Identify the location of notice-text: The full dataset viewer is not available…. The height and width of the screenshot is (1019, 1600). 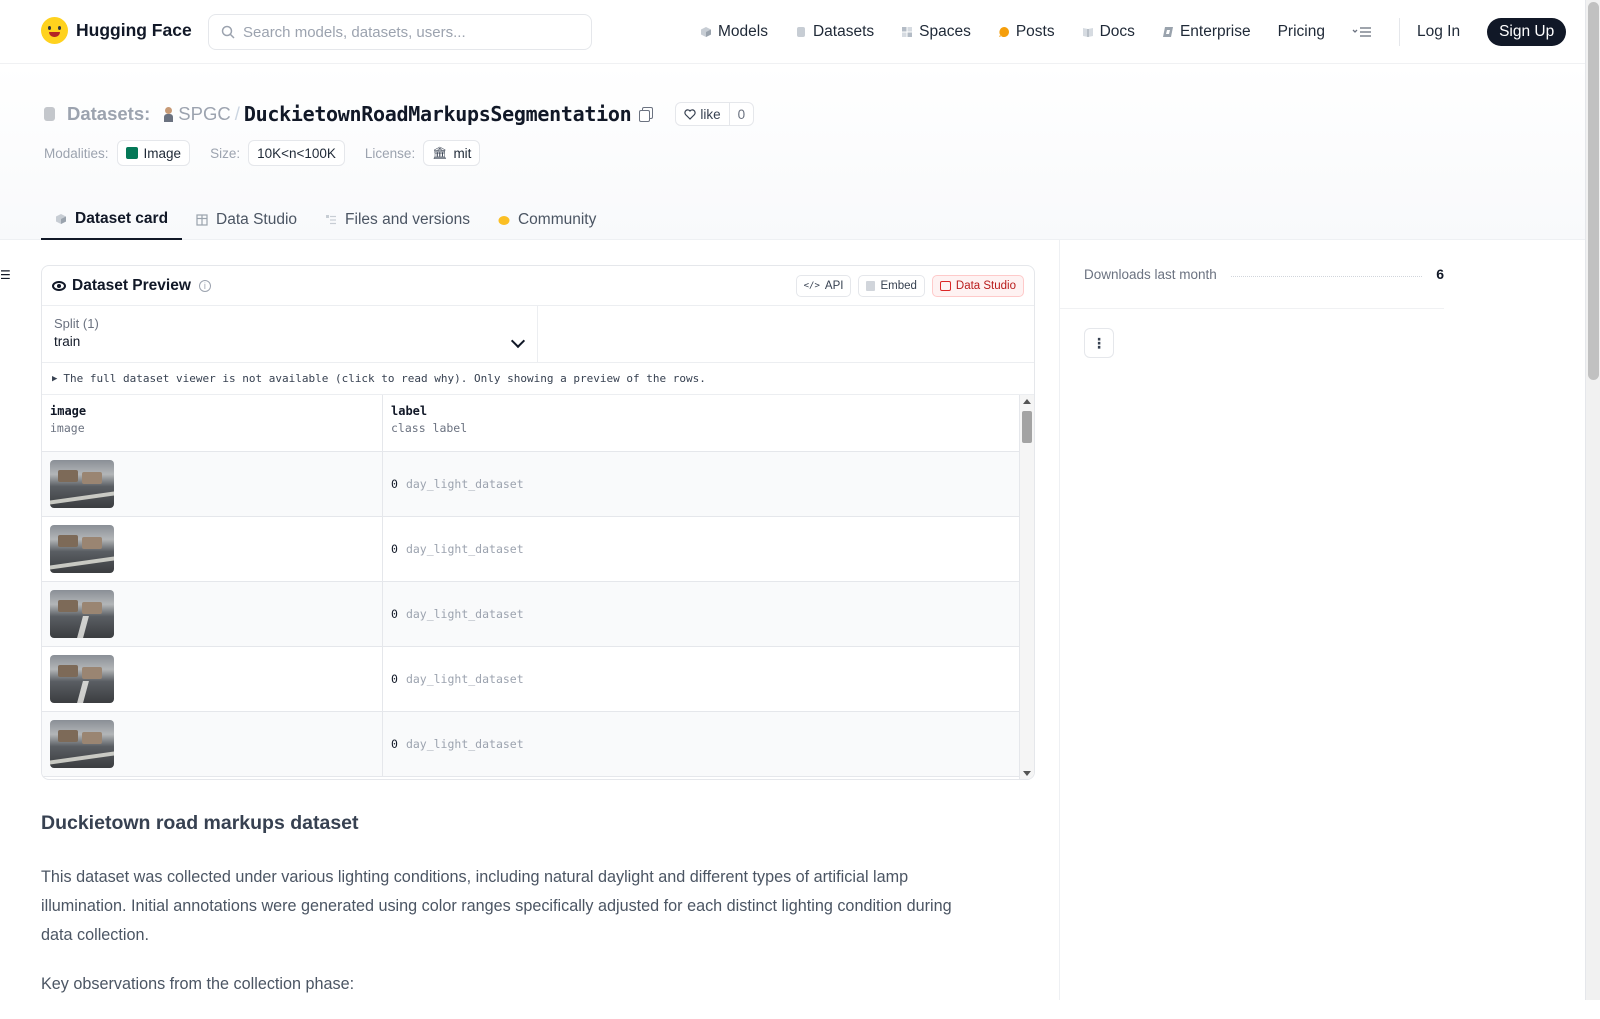
(384, 378).